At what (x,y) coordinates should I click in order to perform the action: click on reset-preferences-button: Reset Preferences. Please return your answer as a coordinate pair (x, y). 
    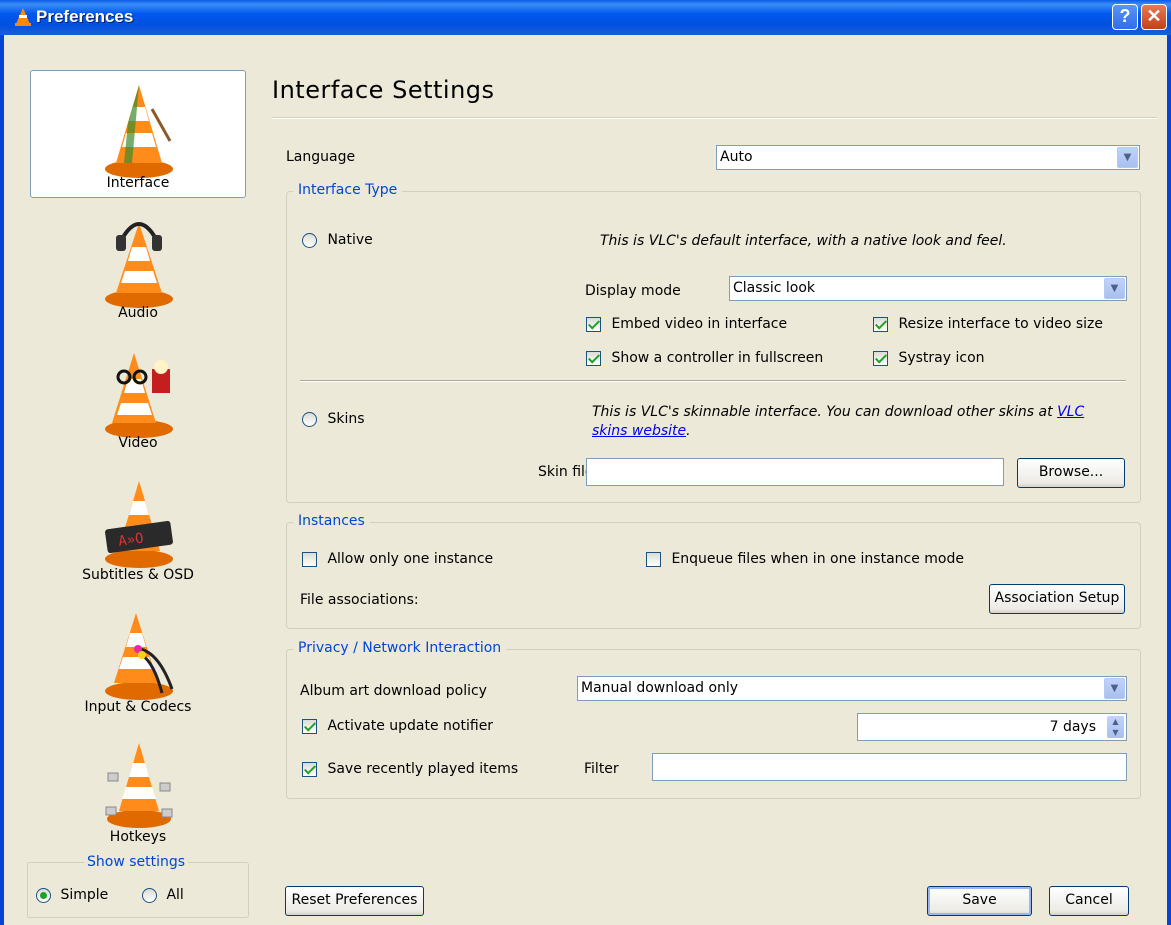
    Looking at the image, I should click on (354, 901).